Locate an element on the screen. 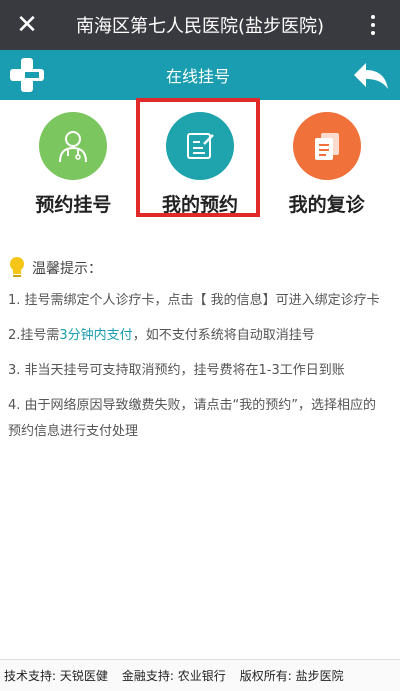 The height and width of the screenshot is (691, 400). tip-text: 2.挂号需 is located at coordinates (34, 335).